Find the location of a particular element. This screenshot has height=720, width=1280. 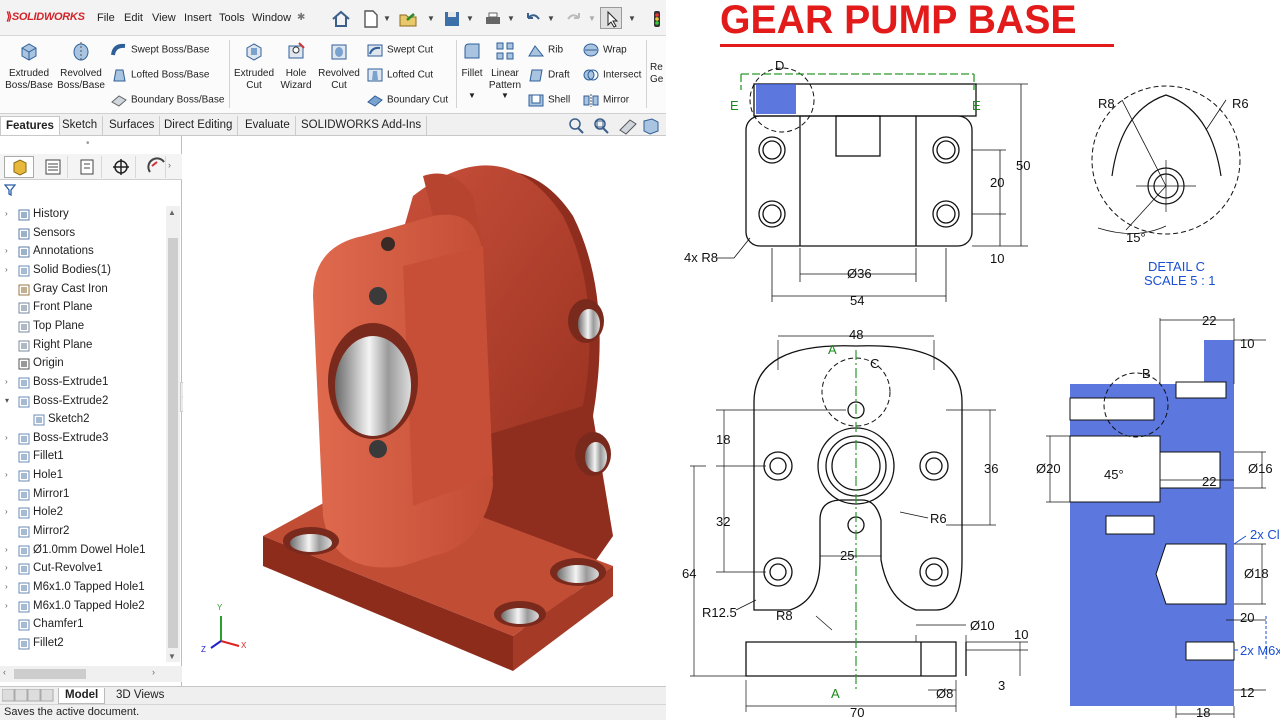

tree-item: › Cut-Revolve1 is located at coordinates (83, 569).